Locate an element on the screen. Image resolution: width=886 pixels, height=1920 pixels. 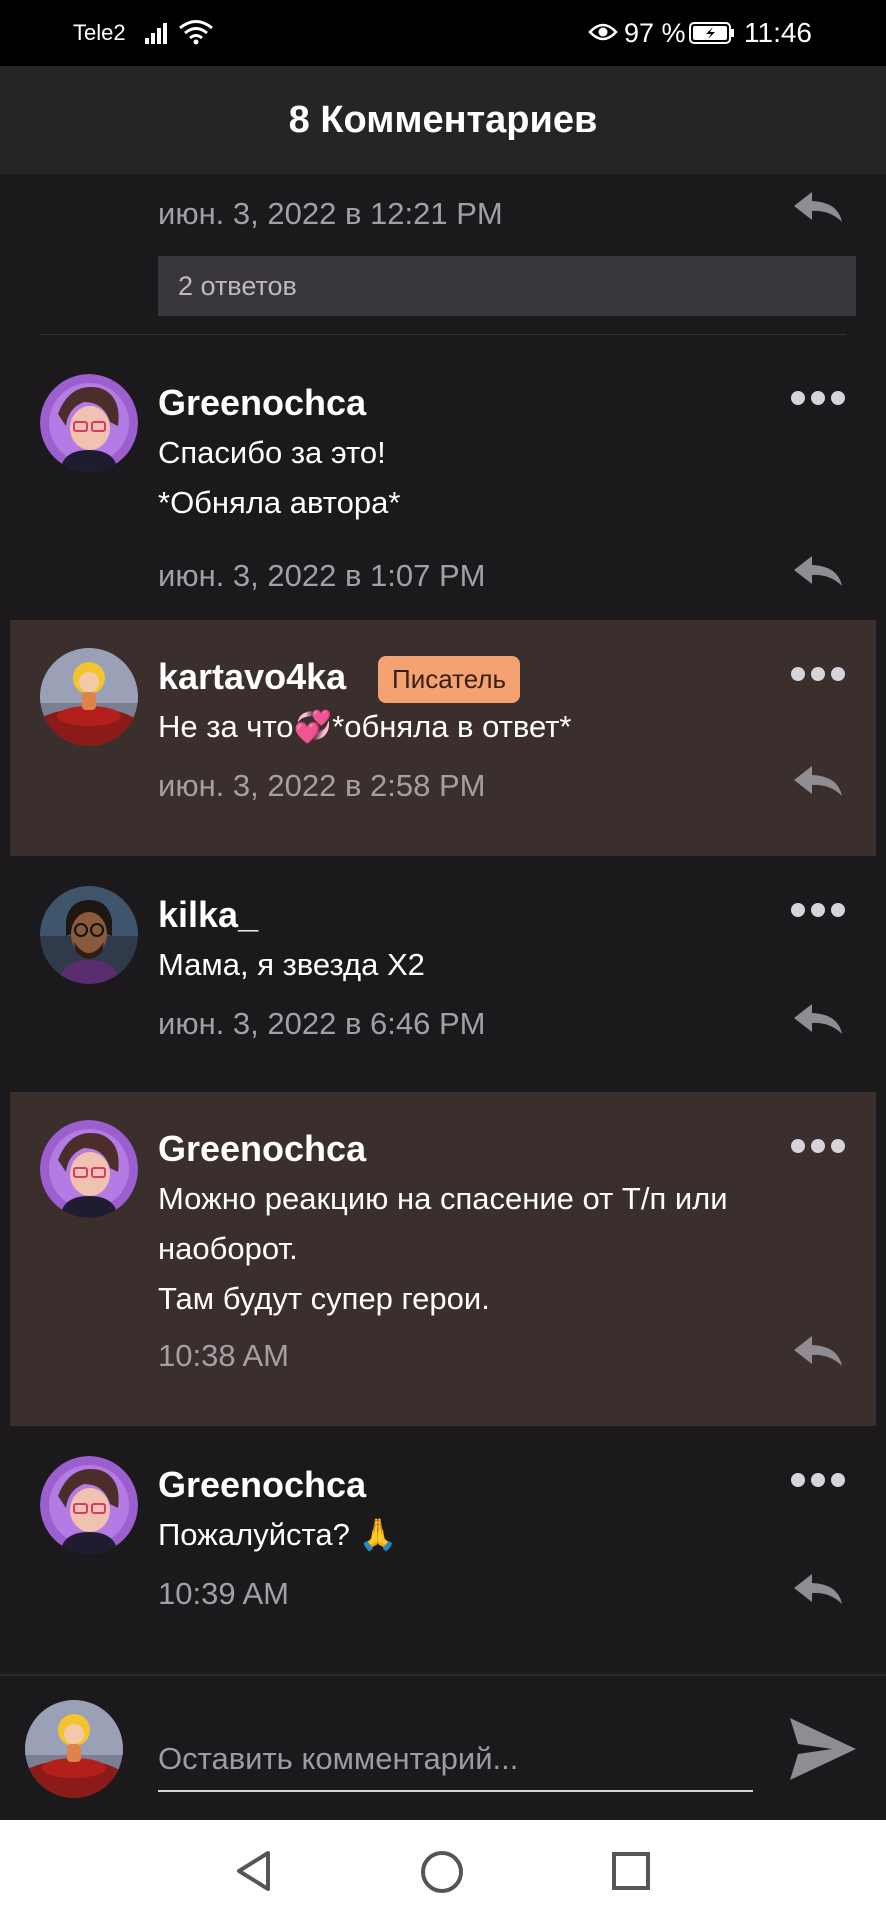
comment-text-line: Мама, я звезда Х2 is located at coordinates (291, 964).